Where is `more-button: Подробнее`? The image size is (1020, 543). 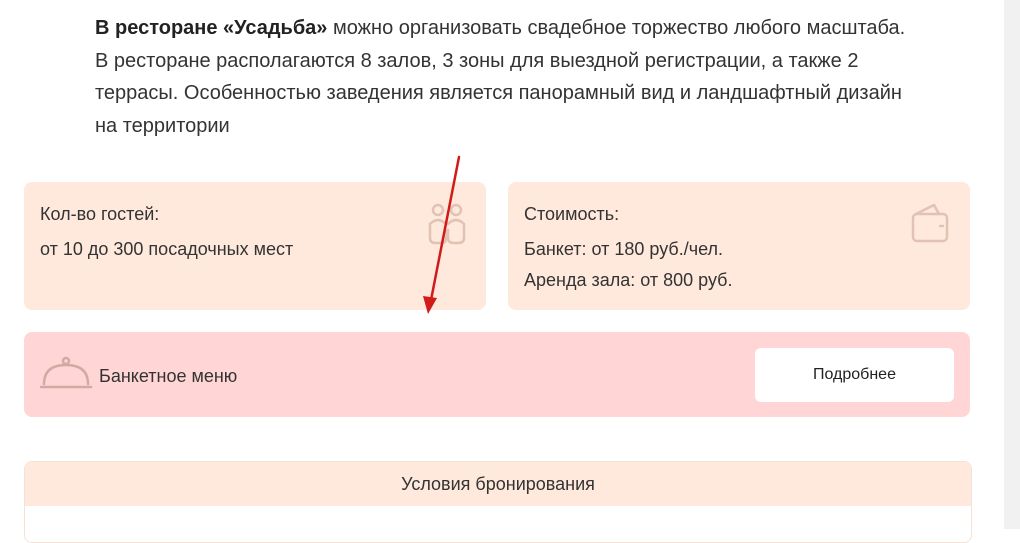
more-button: Подробнее is located at coordinates (854, 375).